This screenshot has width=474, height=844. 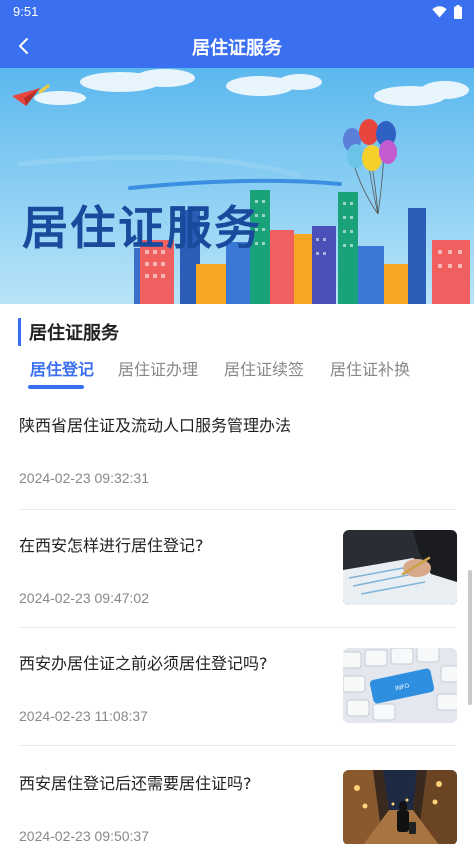 I want to click on scrollbar, so click(x=470, y=637).